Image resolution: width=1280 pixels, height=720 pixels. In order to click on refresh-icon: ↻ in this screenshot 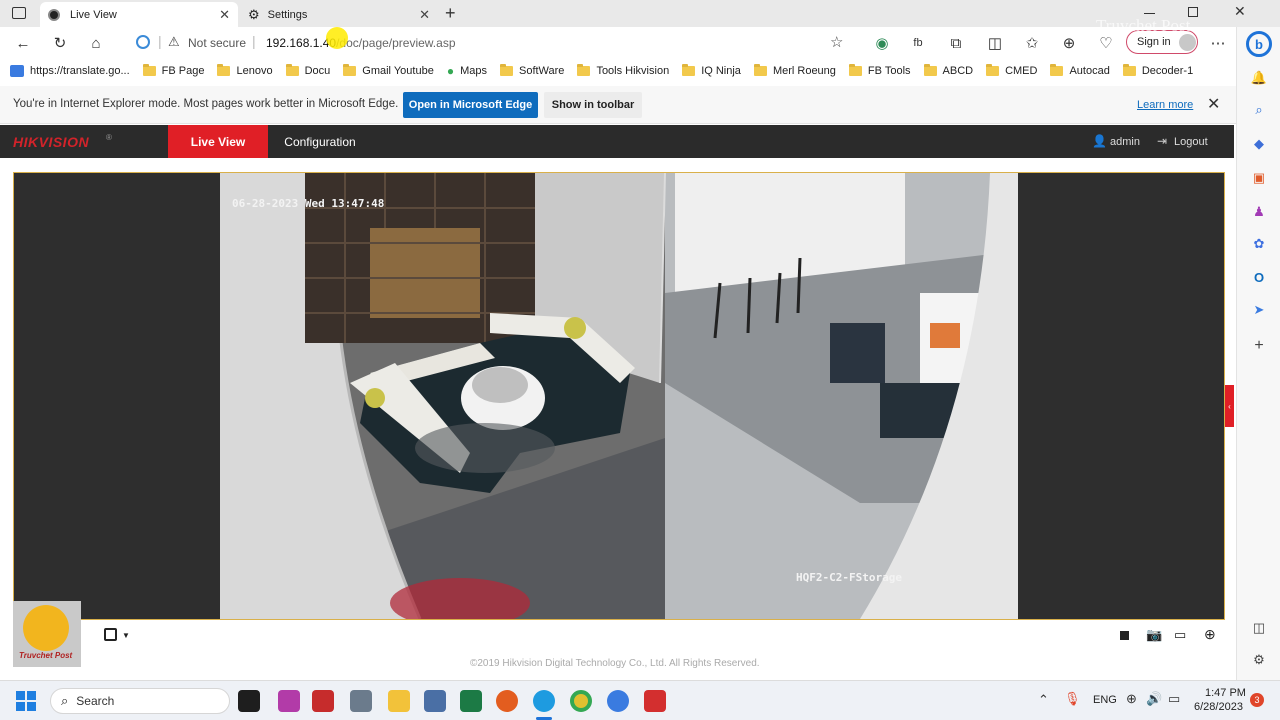, I will do `click(60, 43)`.